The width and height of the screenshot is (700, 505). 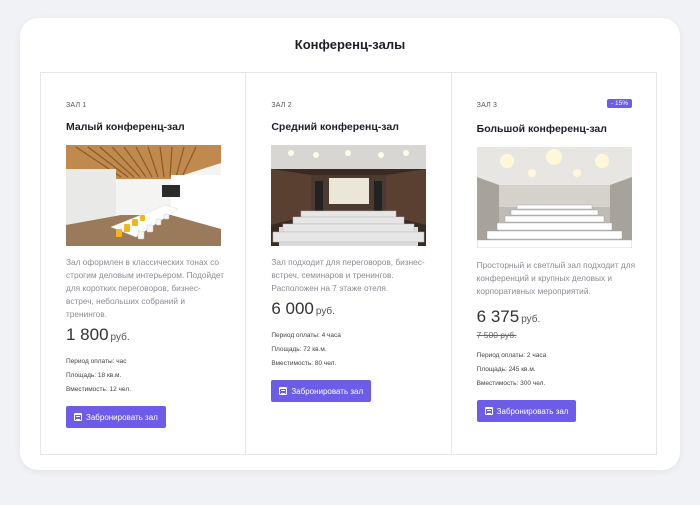 I want to click on price-value: 1 800, so click(x=87, y=334).